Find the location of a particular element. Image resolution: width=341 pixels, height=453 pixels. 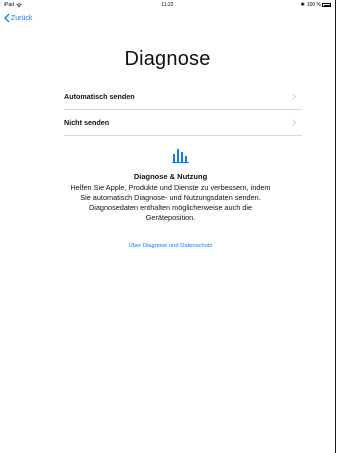

privacy-link: Über Diagnose und Datenschutz is located at coordinates (170, 246).